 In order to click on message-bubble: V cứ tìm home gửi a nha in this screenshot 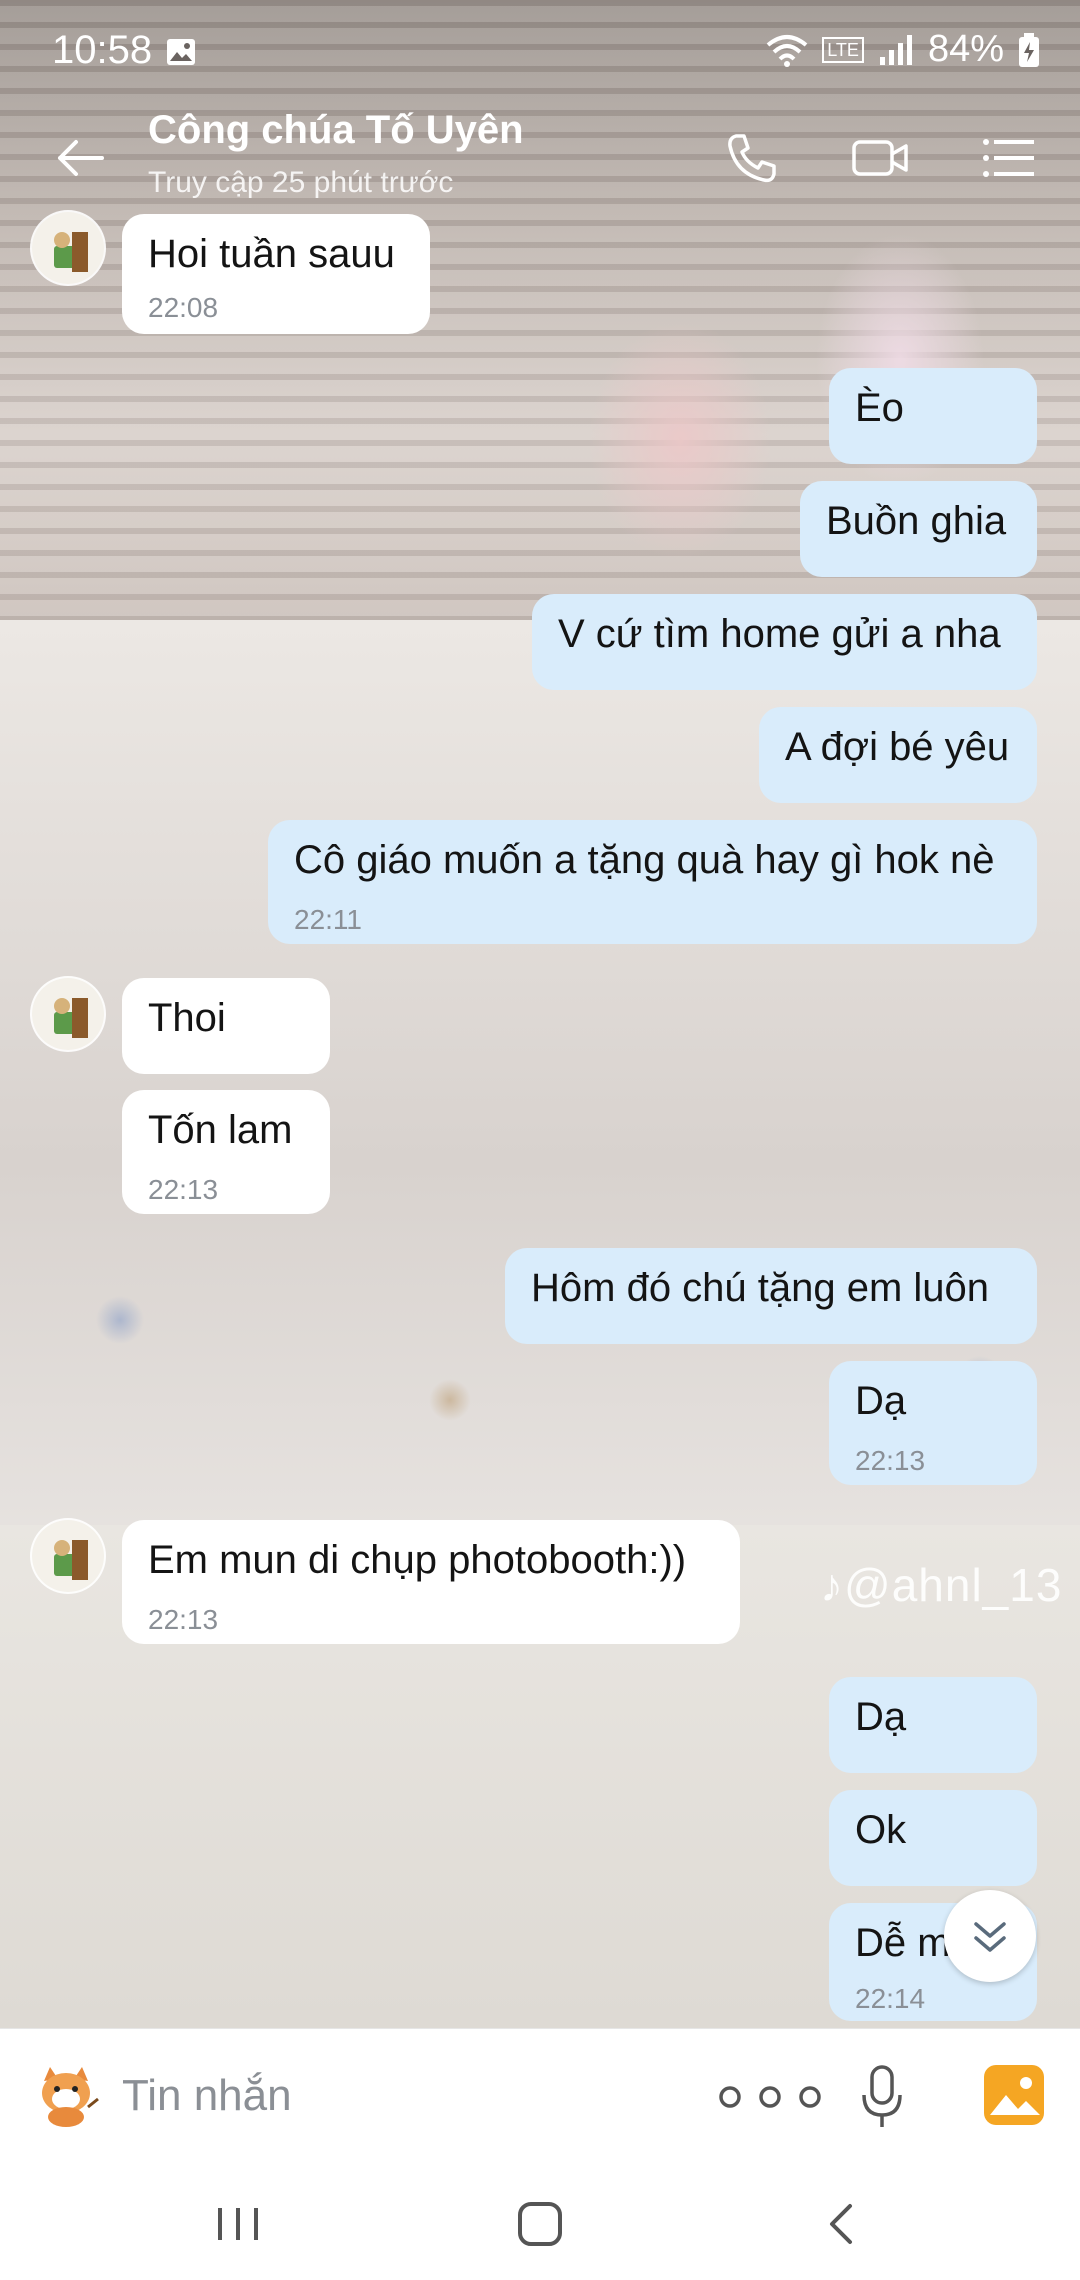, I will do `click(784, 642)`.